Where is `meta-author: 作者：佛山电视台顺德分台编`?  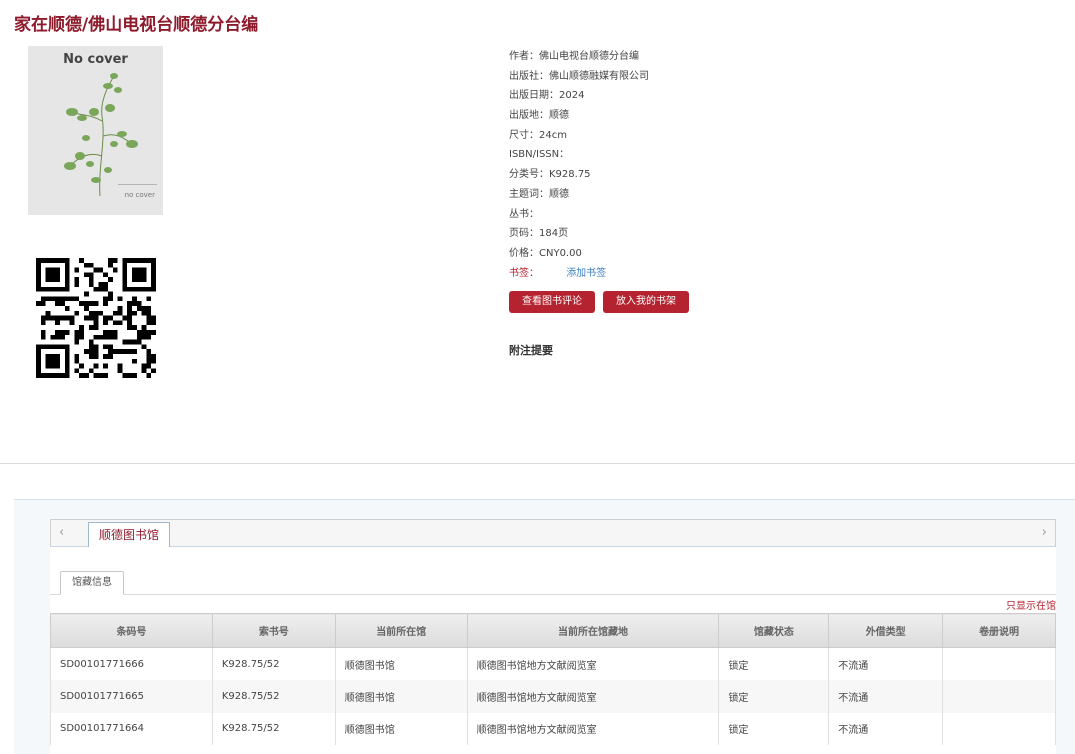
meta-author: 作者：佛山电视台顺德分台编 is located at coordinates (574, 56).